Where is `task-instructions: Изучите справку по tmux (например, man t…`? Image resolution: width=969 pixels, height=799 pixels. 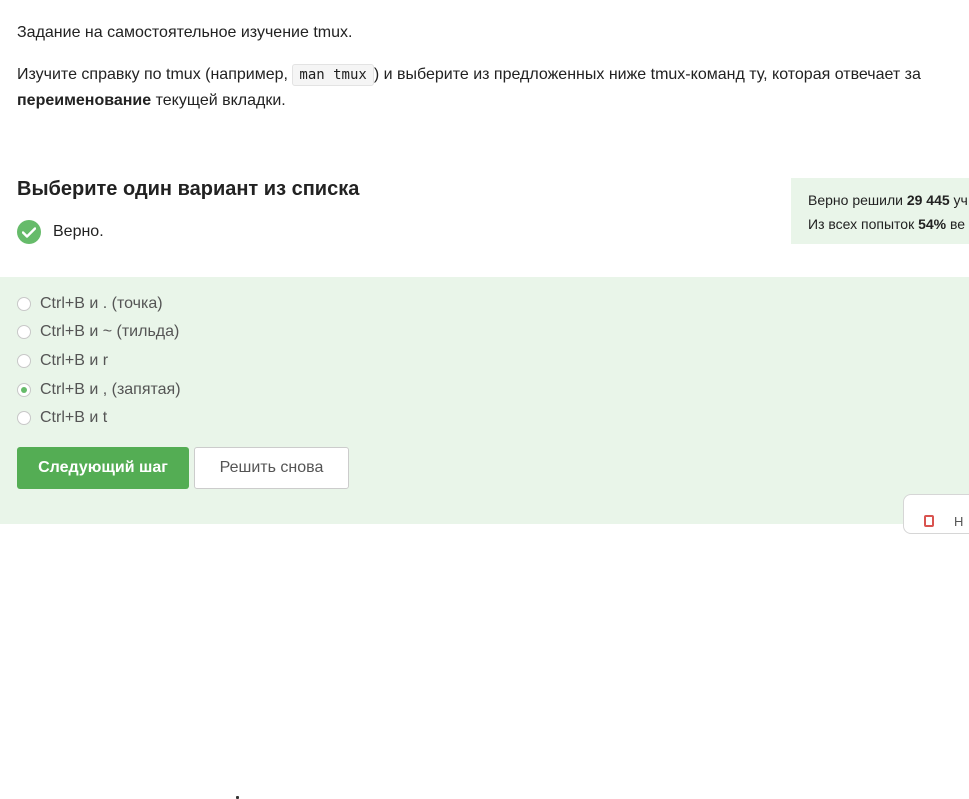 task-instructions: Изучите справку по tmux (например, man t… is located at coordinates (484, 88).